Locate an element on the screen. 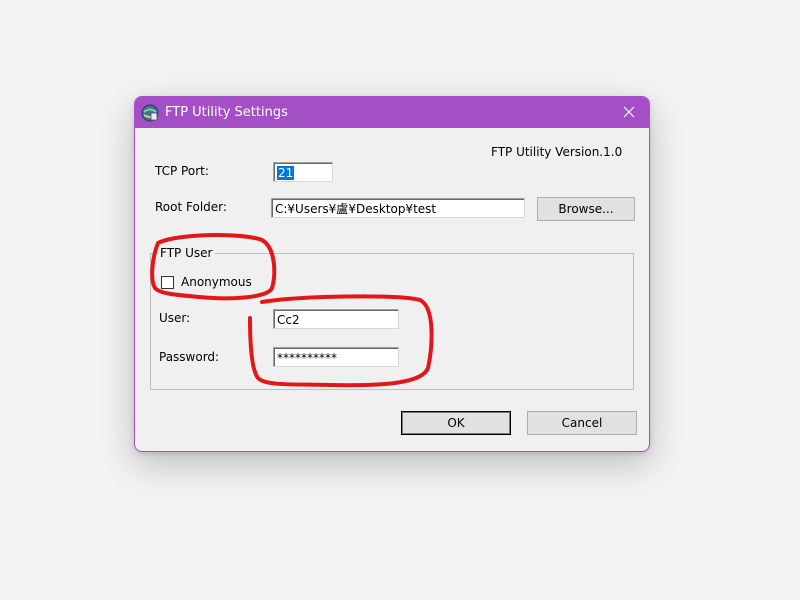 This screenshot has width=800, height=600. tcp-port-input: 21 is located at coordinates (303, 172).